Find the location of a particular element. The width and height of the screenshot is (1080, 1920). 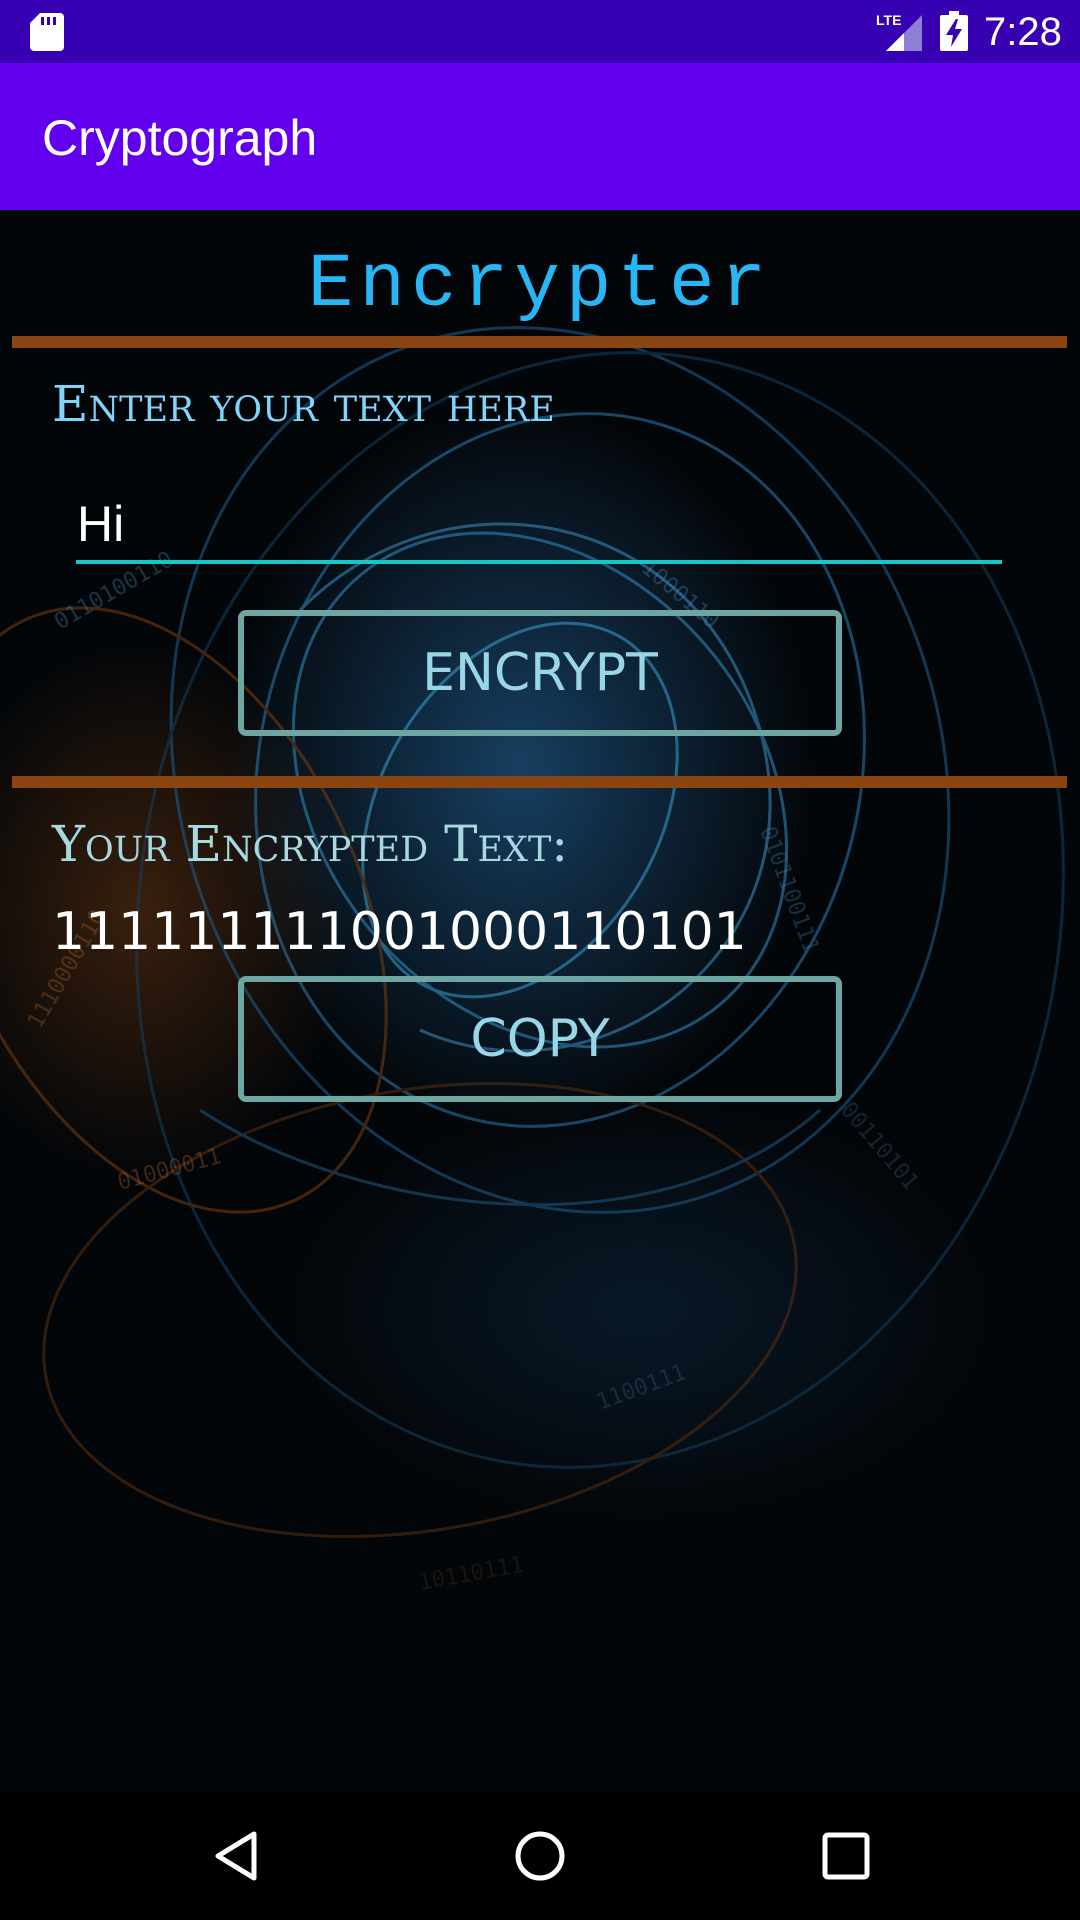

svg-text: 10110111 is located at coordinates (471, 1574).